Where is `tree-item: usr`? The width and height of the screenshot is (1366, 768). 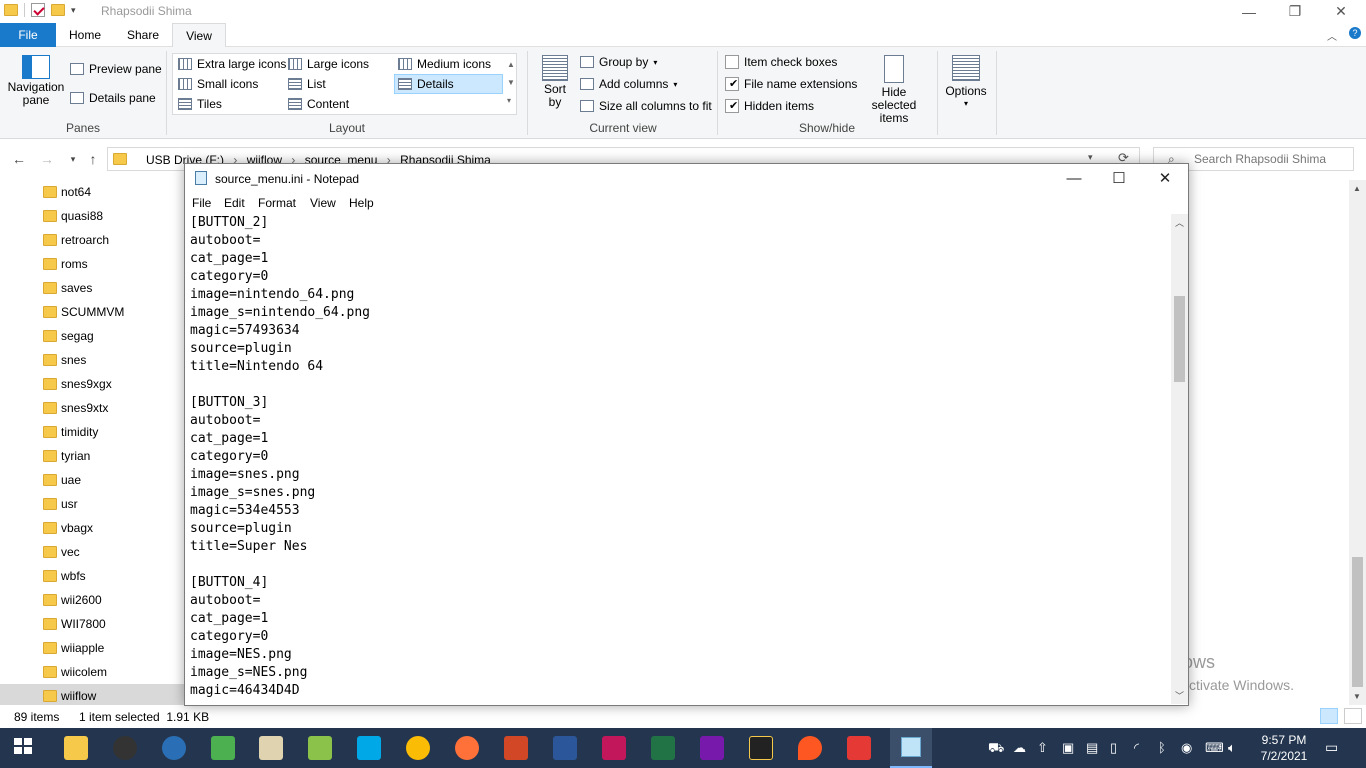
tree-item: usr is located at coordinates (92, 504).